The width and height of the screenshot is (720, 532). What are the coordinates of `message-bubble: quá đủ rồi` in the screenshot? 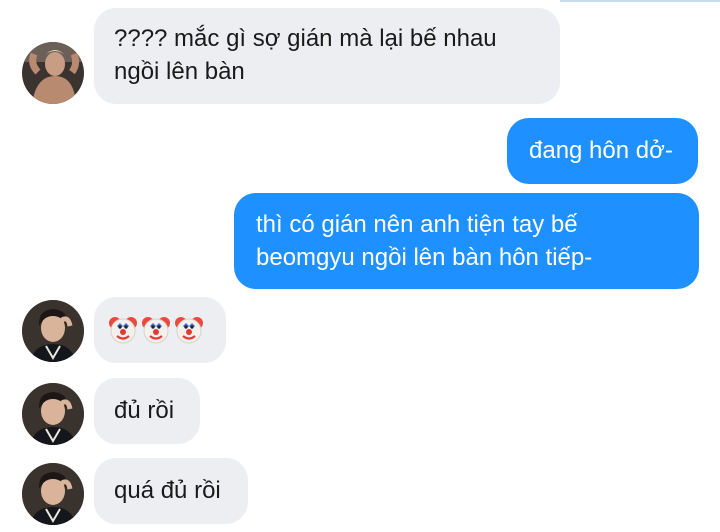 It's located at (171, 491).